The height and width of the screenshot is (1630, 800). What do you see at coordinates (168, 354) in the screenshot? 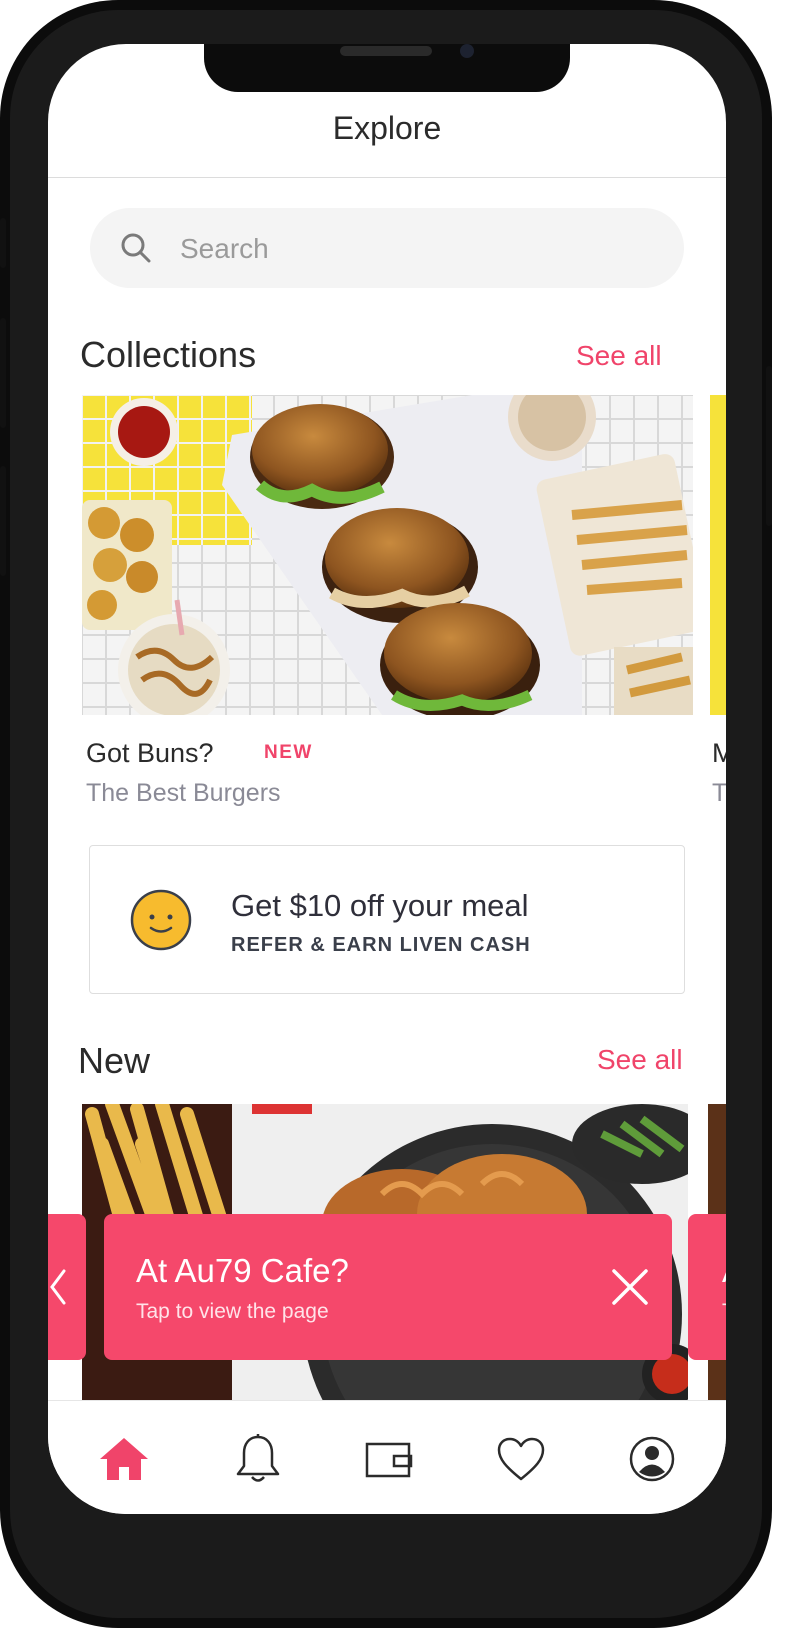
I see `collections-title: Collections` at bounding box center [168, 354].